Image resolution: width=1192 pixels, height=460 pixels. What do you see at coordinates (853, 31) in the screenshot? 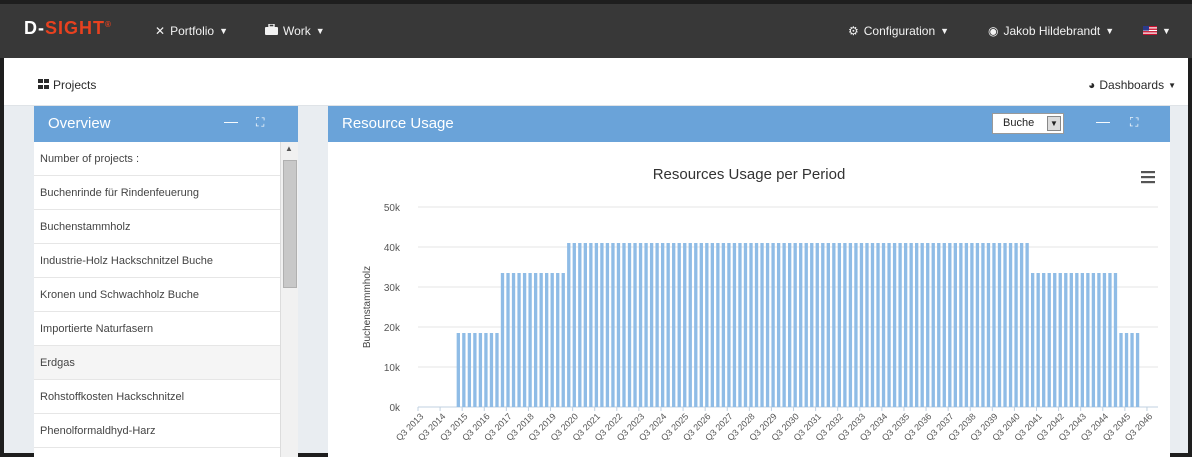
I see `gear-icon: ⚙` at bounding box center [853, 31].